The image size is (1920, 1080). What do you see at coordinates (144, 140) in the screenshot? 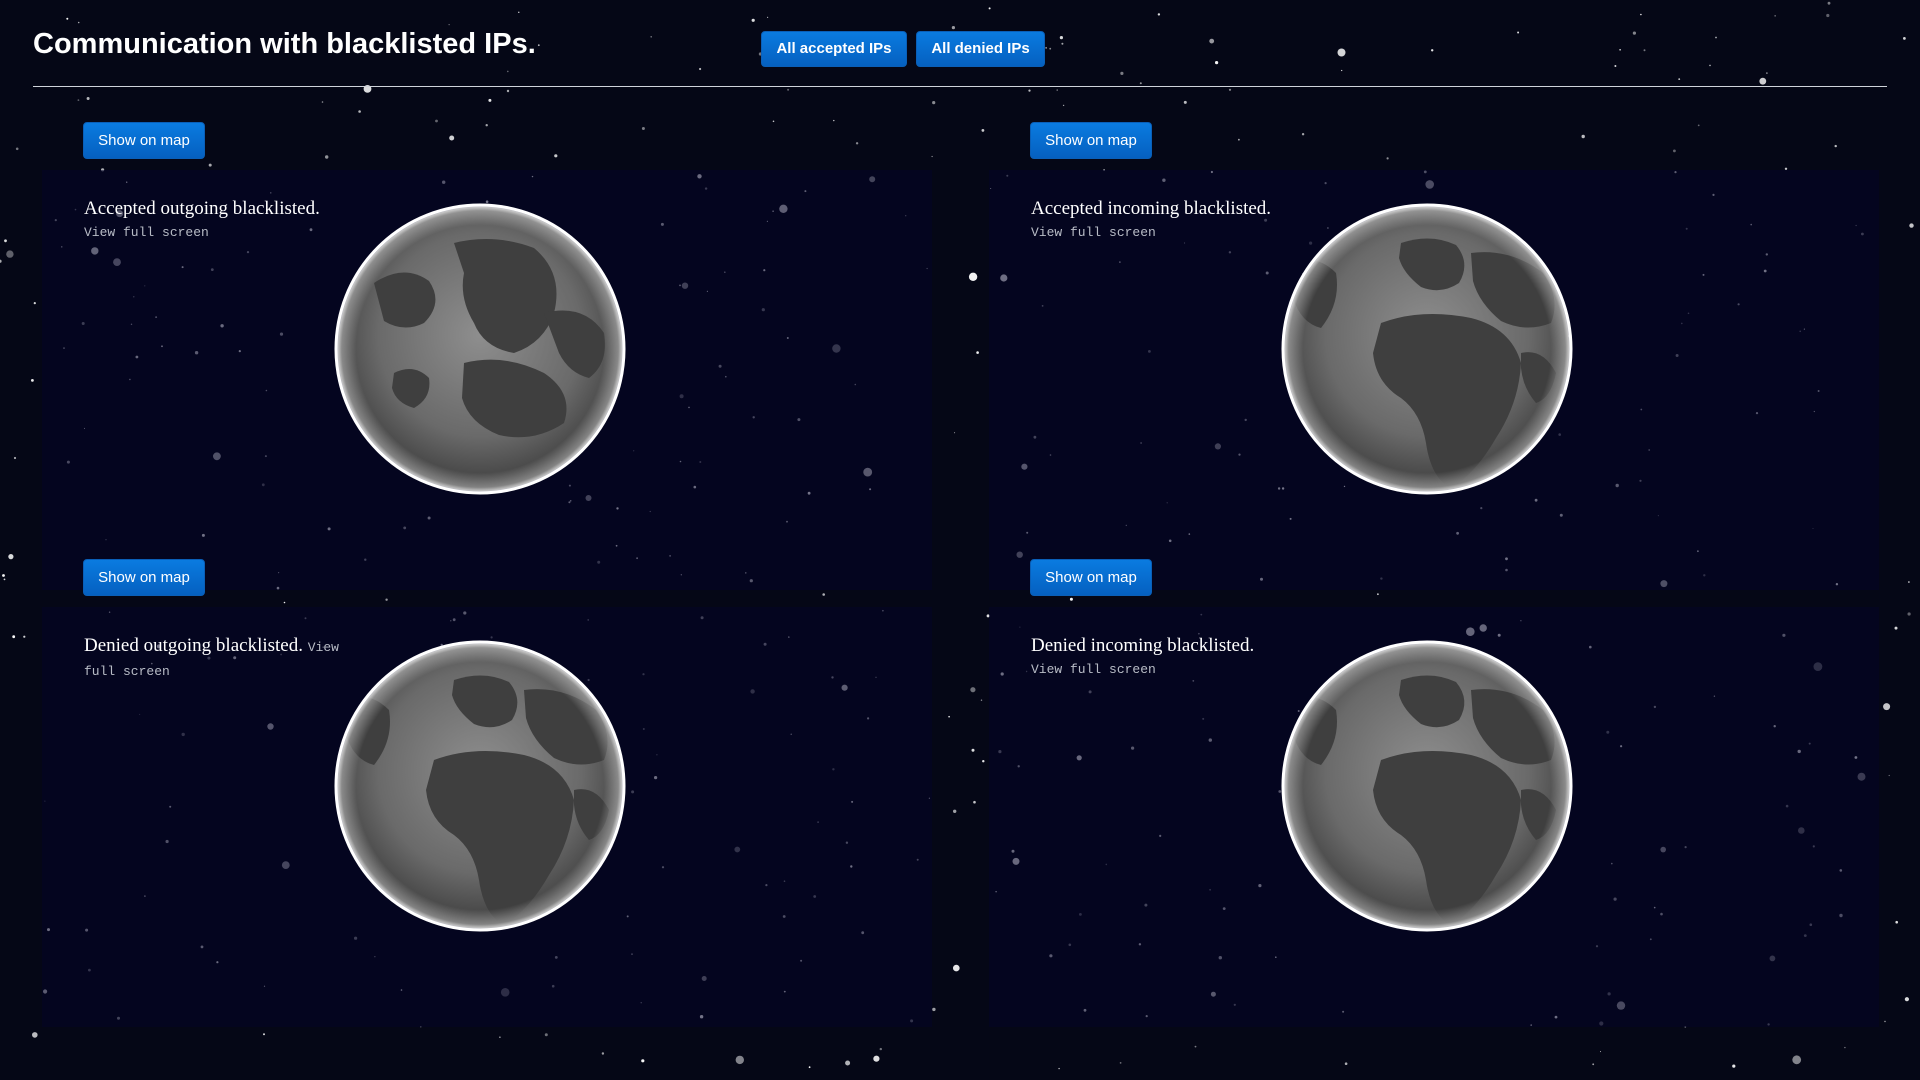
I see `show-on-map-button-accepted-outgoing: Show on map` at bounding box center [144, 140].